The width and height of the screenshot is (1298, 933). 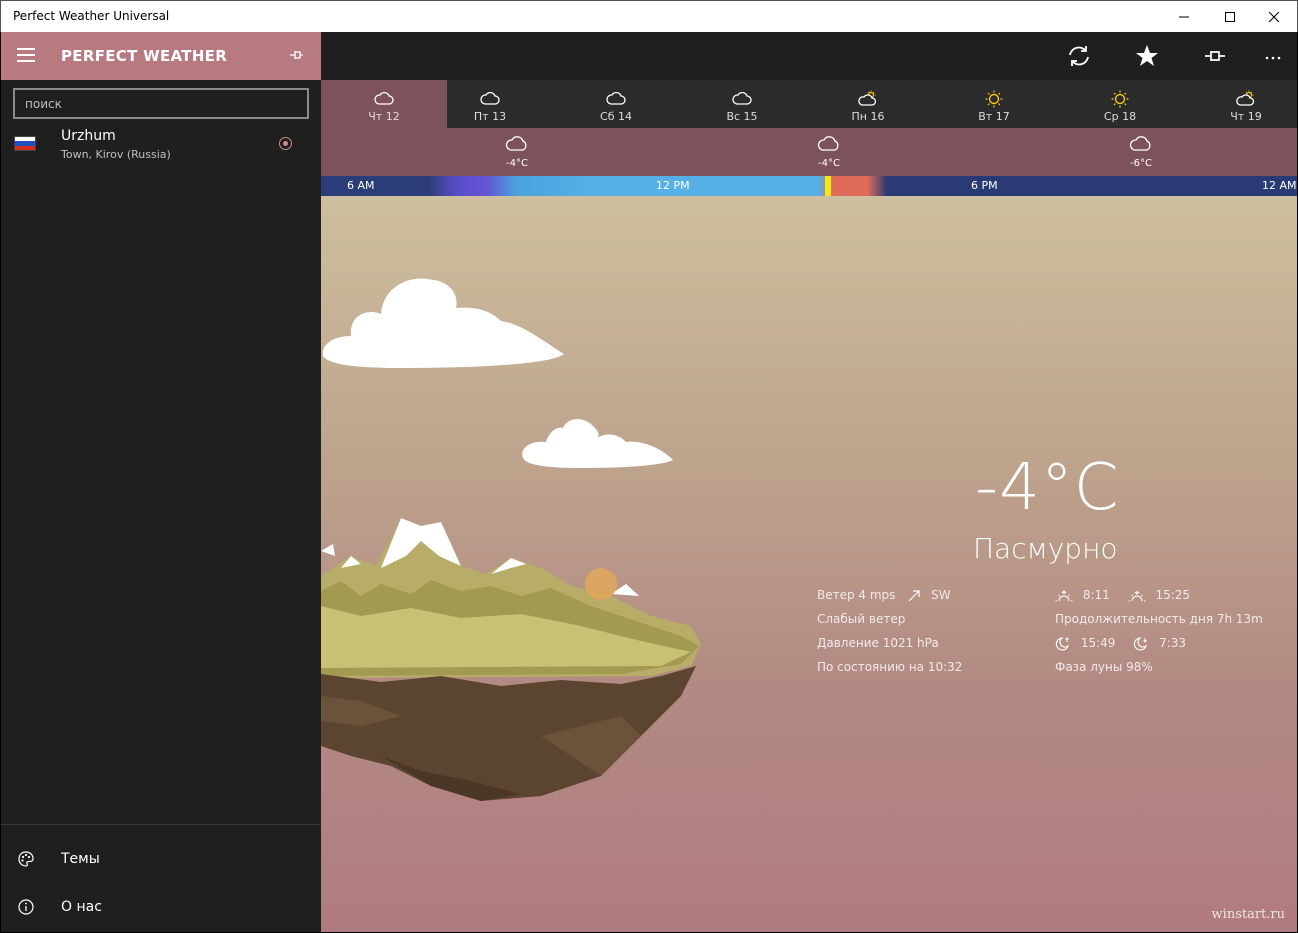 I want to click on day-label: Вт 17, so click(x=994, y=116).